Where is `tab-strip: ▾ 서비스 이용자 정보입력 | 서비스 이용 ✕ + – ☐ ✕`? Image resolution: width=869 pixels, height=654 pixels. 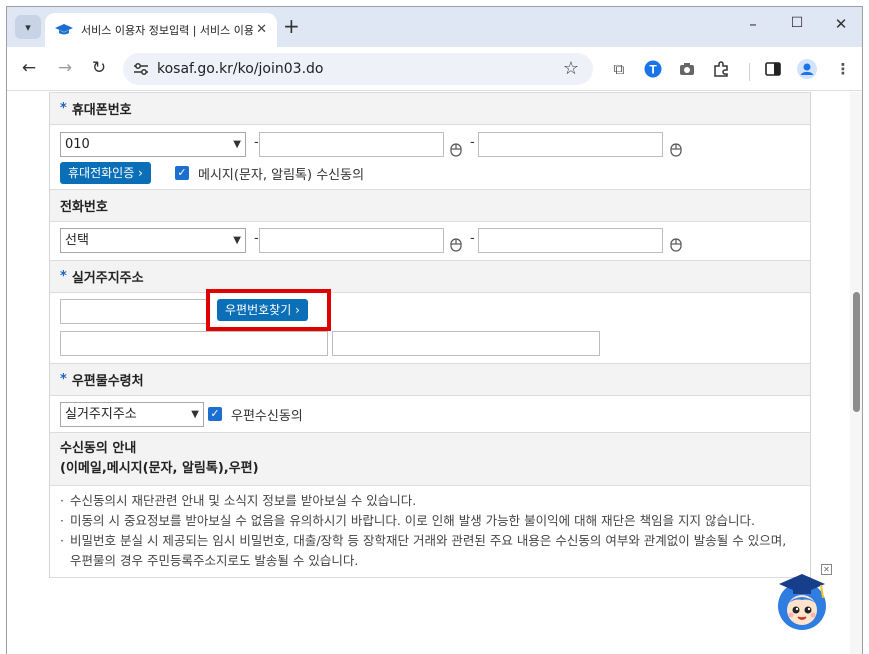 tab-strip: ▾ 서비스 이용자 정보입력 | 서비스 이용 ✕ + – ☐ ✕ is located at coordinates (434, 27).